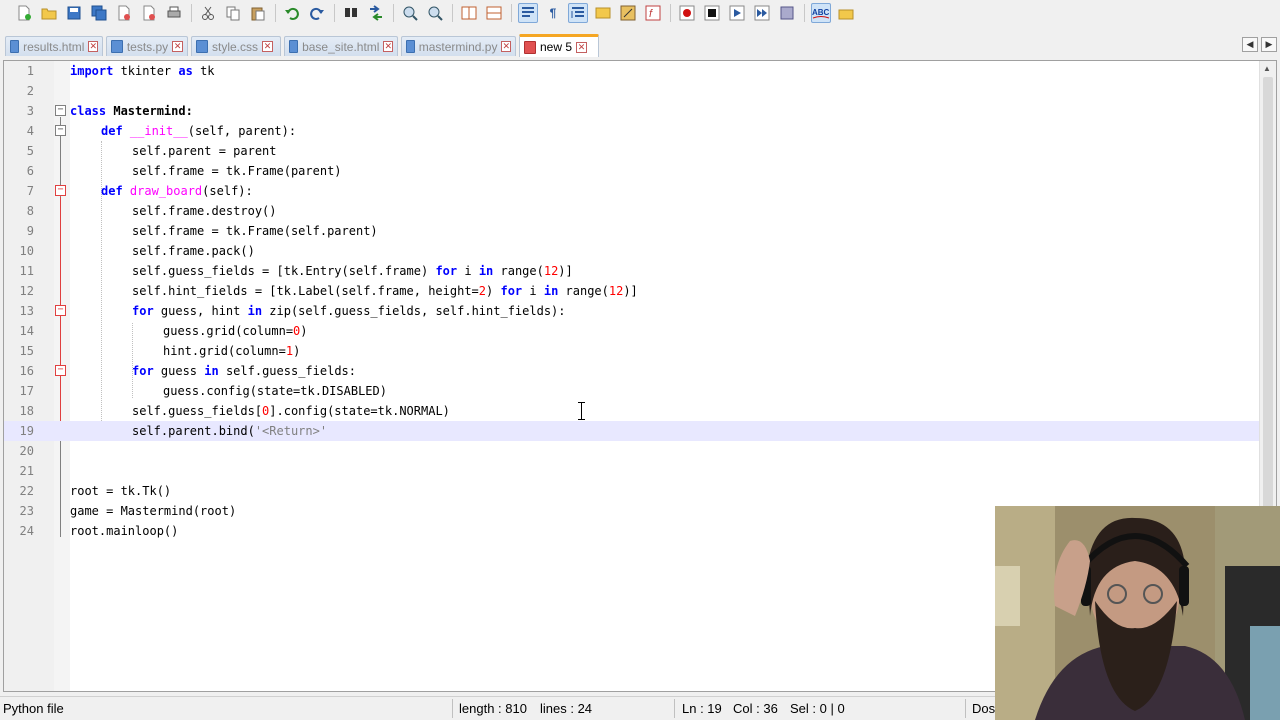 The width and height of the screenshot is (1280, 720). I want to click on code-text: guess, so click(179, 371).